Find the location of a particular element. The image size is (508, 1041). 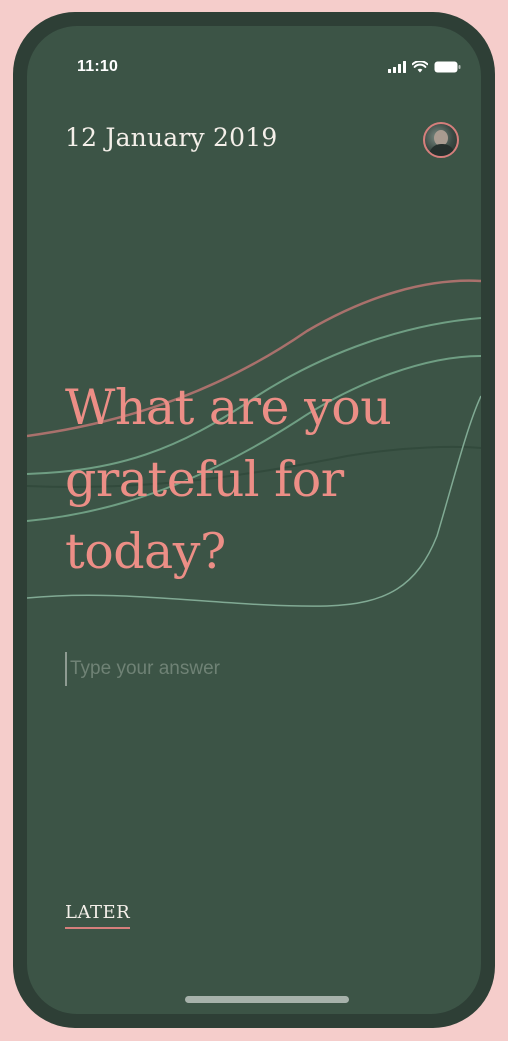

answer-input is located at coordinates (257, 669).